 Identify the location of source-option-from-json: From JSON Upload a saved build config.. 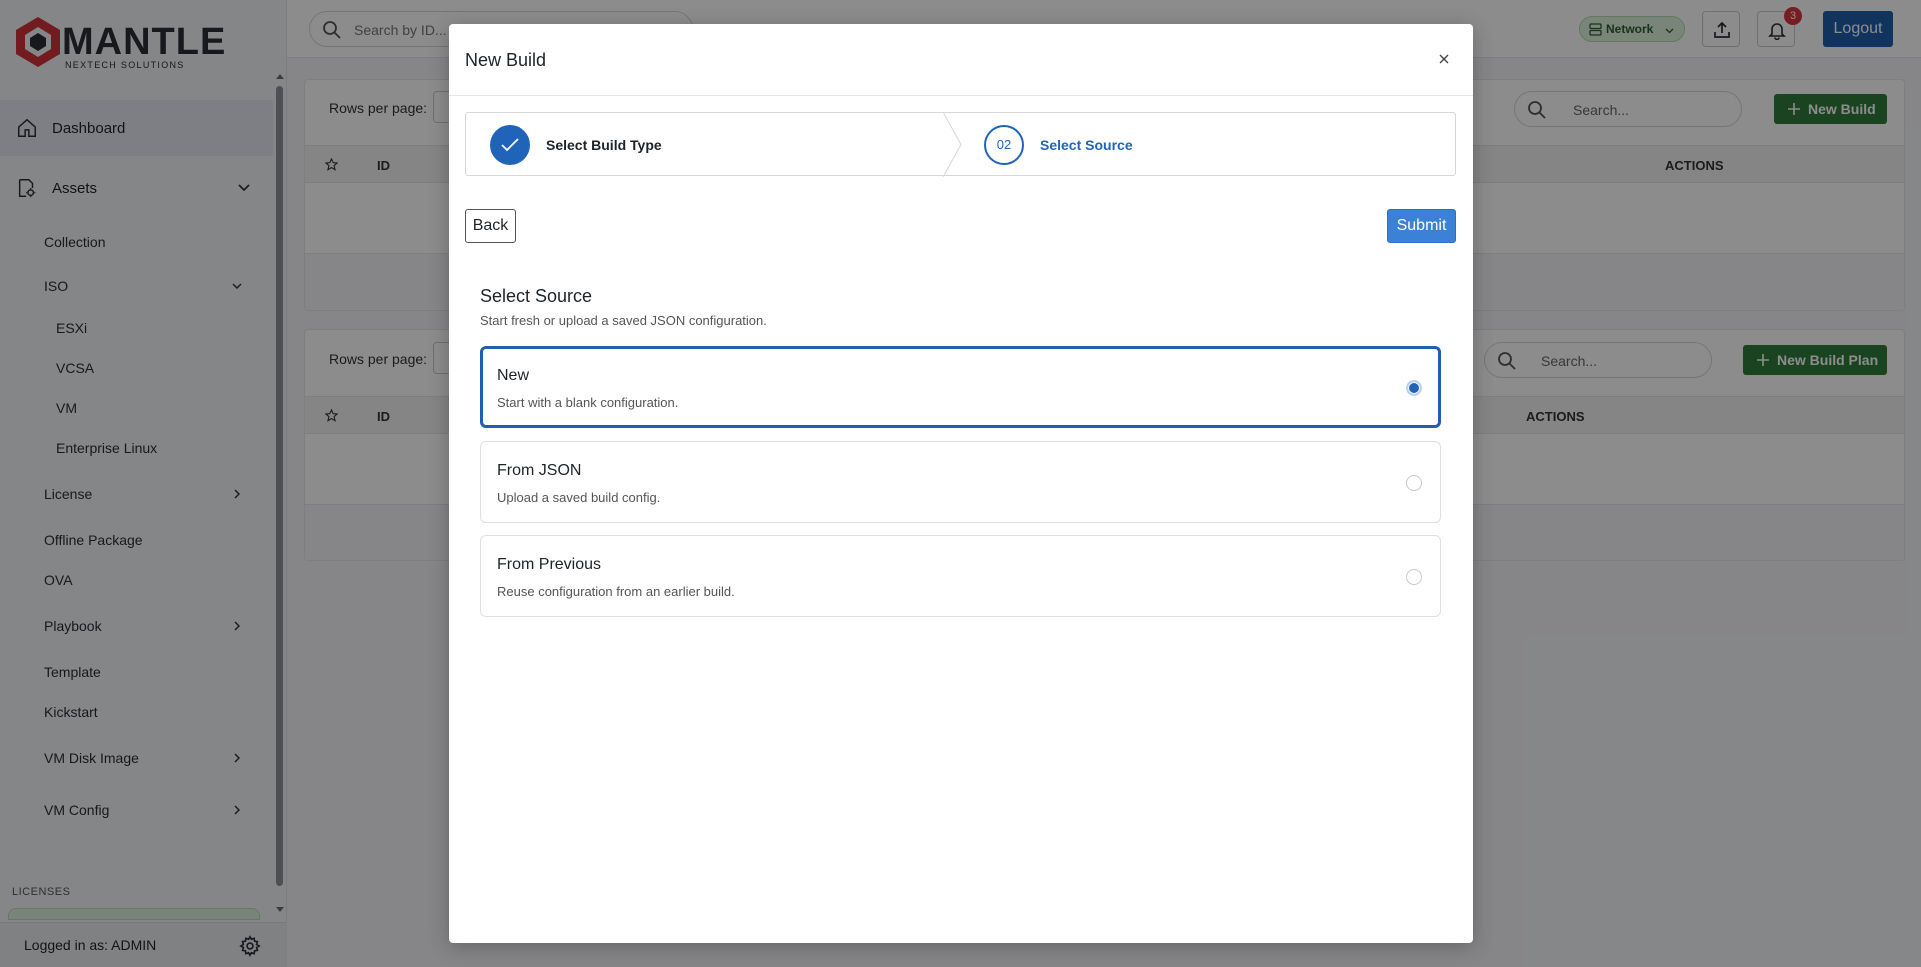
(960, 482).